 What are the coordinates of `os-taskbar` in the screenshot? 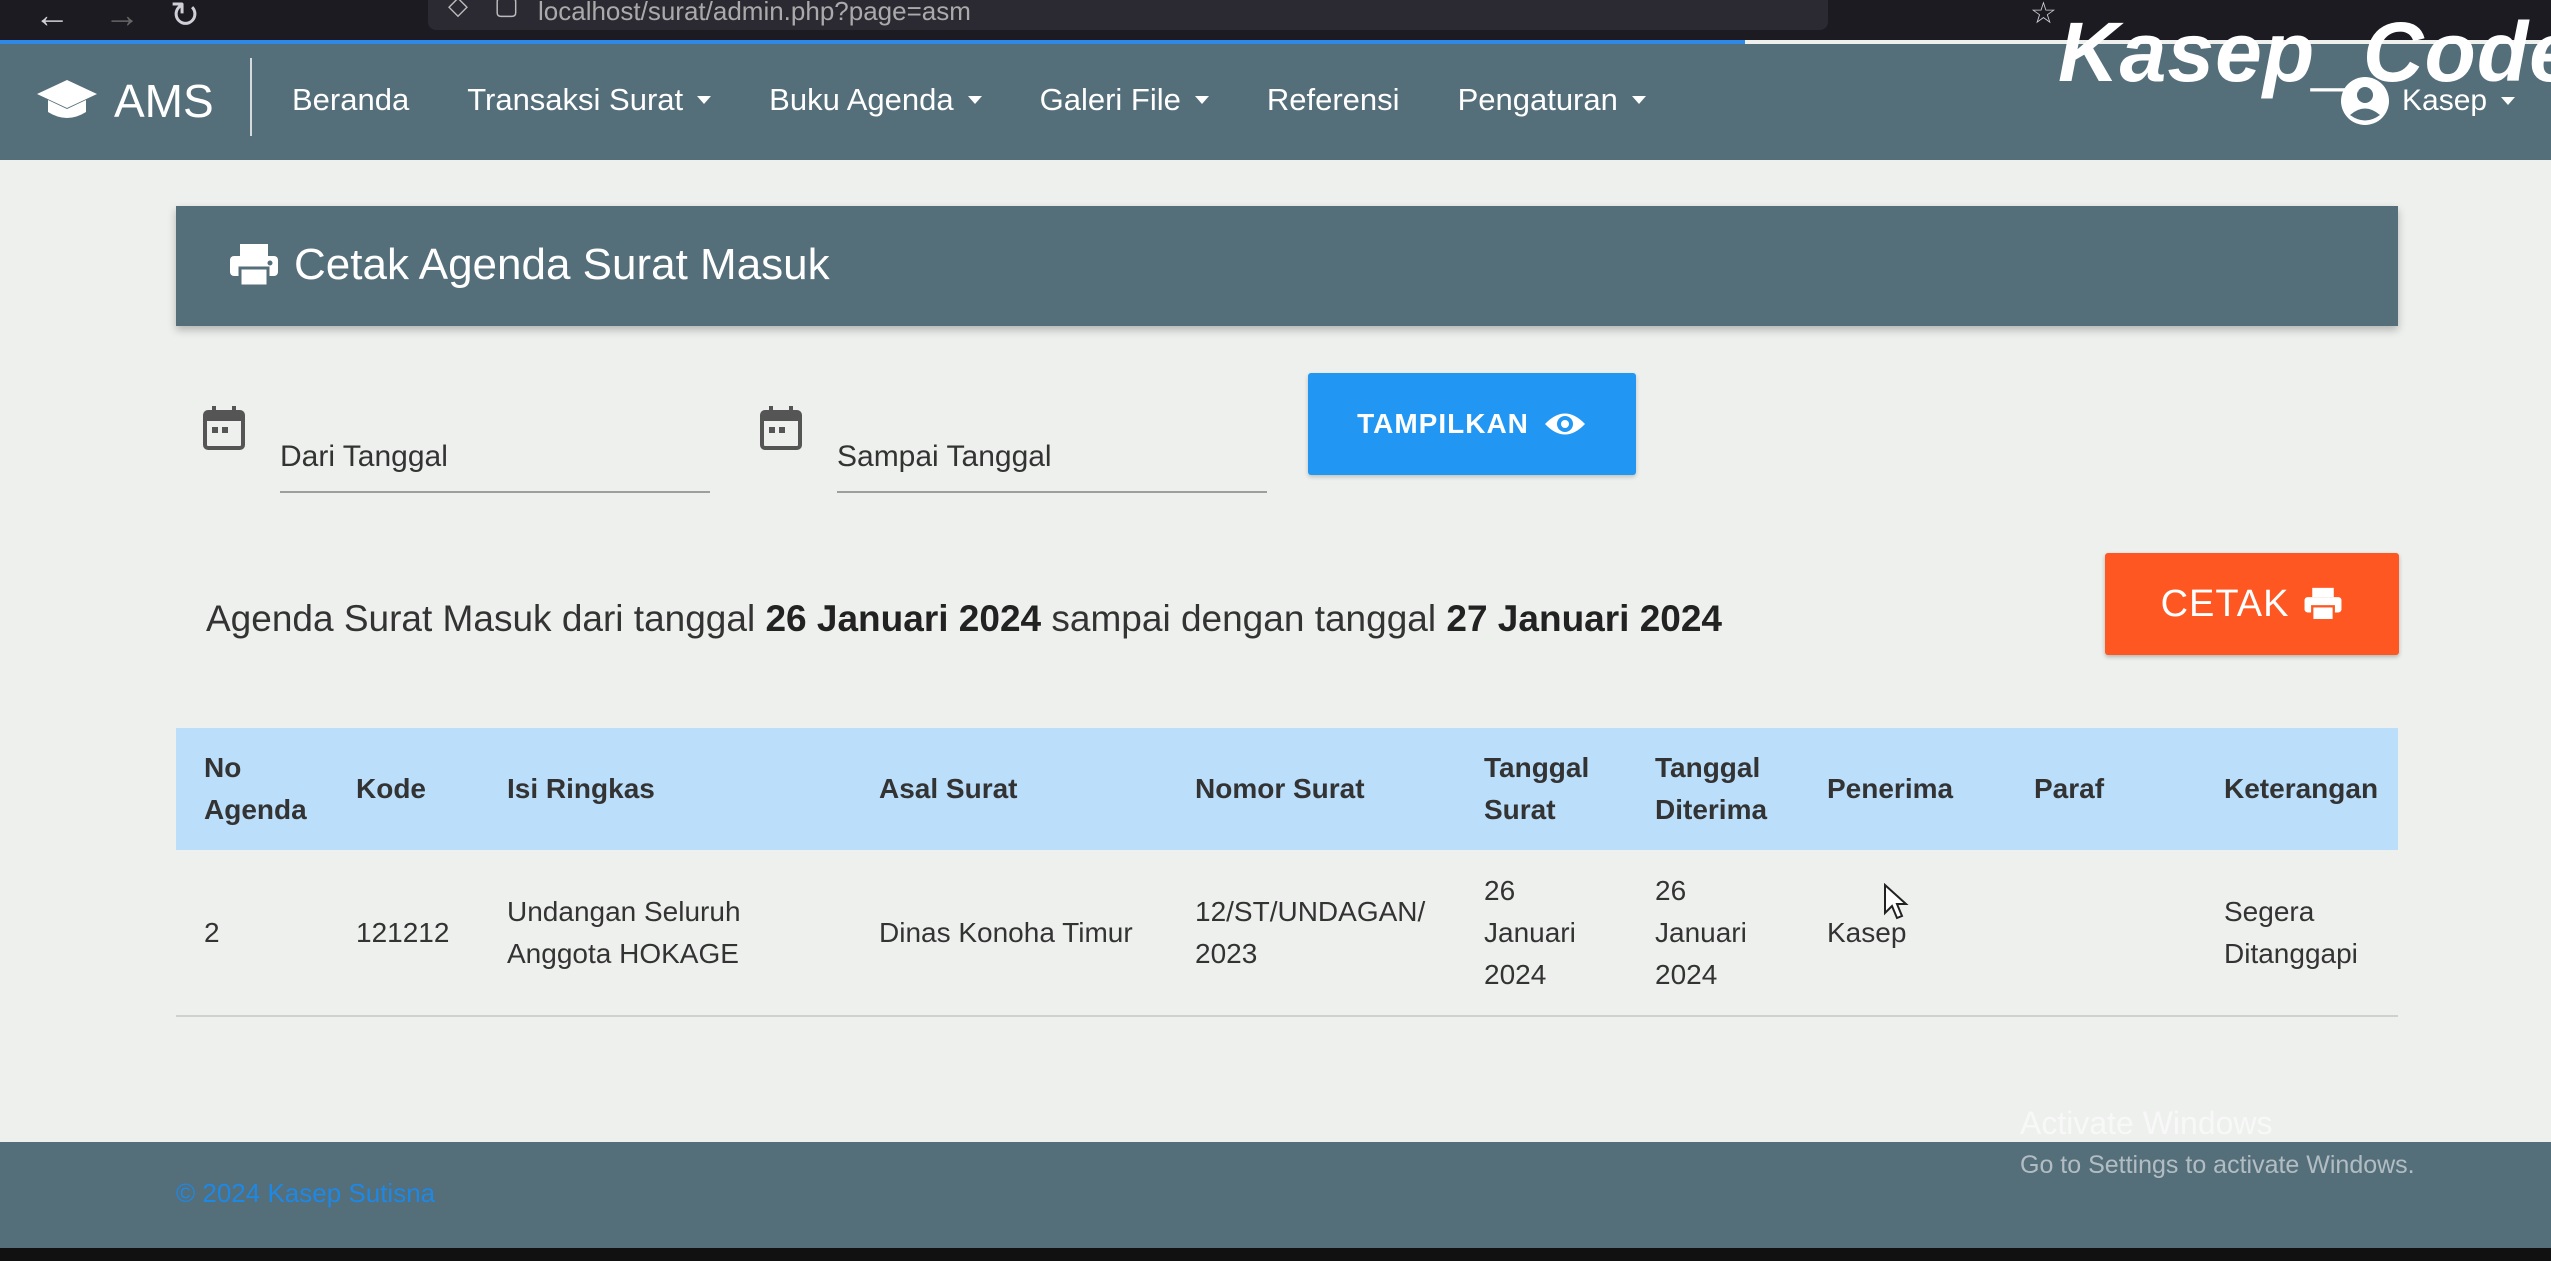 It's located at (1275, 1254).